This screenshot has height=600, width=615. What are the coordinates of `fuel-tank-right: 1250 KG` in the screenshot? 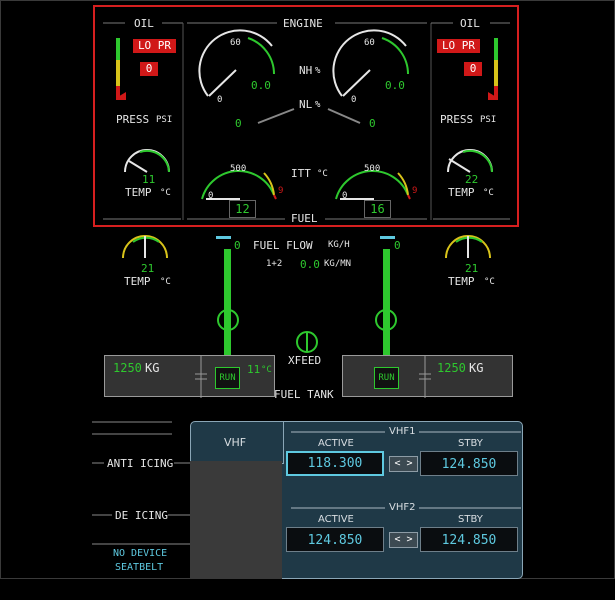 It's located at (427, 376).